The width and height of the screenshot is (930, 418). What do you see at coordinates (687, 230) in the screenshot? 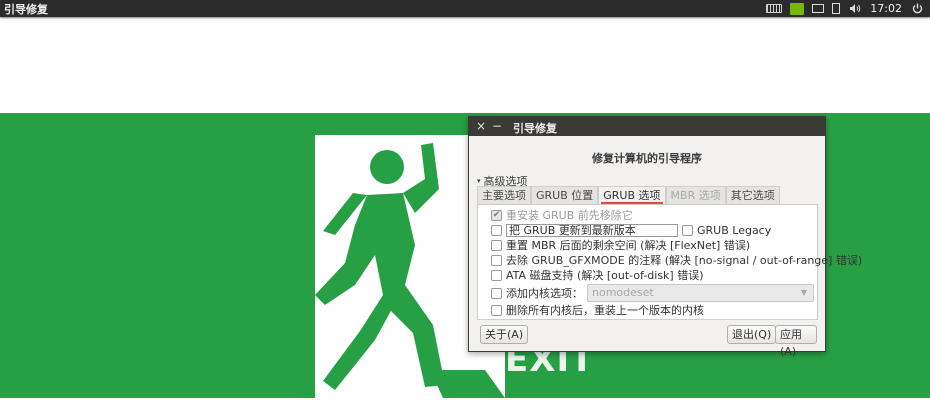
I see `grub-legacy-checkbox` at bounding box center [687, 230].